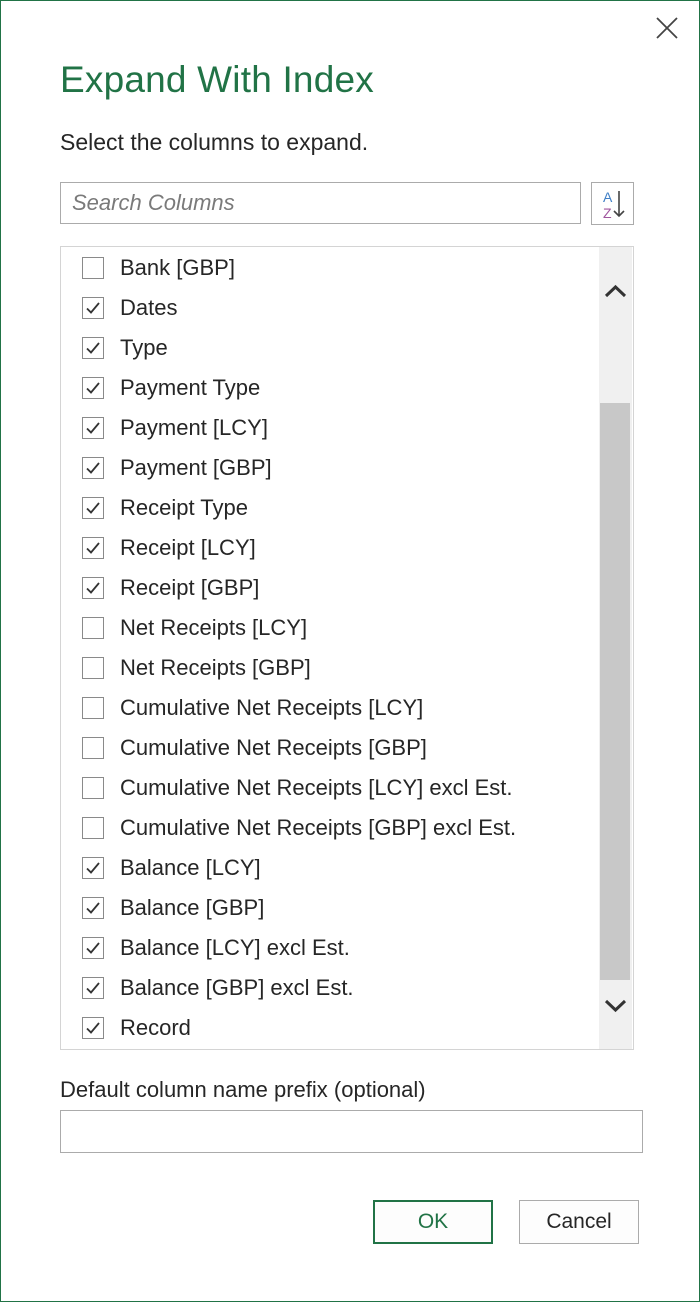  What do you see at coordinates (235, 947) in the screenshot?
I see `column-label: Balance [LCY] excl Est.` at bounding box center [235, 947].